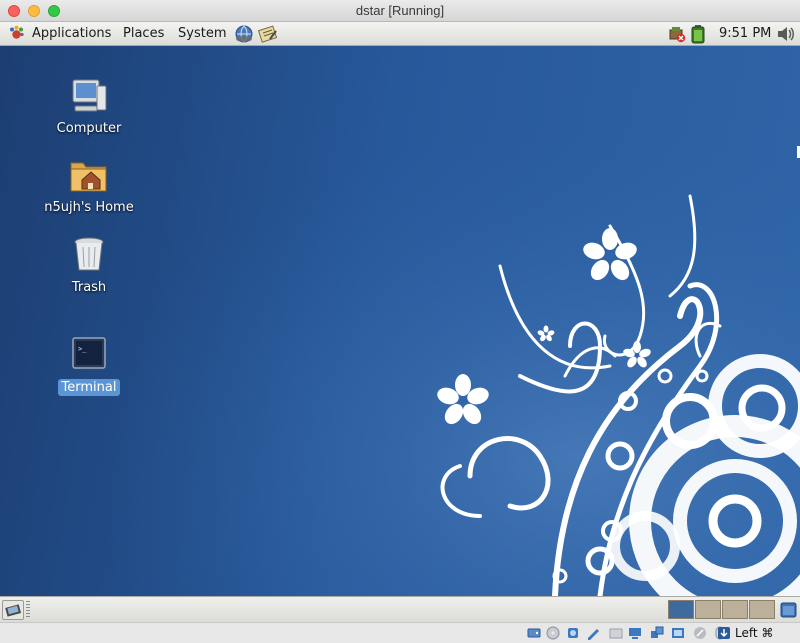 Image resolution: width=800 pixels, height=643 pixels. What do you see at coordinates (635, 633) in the screenshot?
I see `shared-folders-icon` at bounding box center [635, 633].